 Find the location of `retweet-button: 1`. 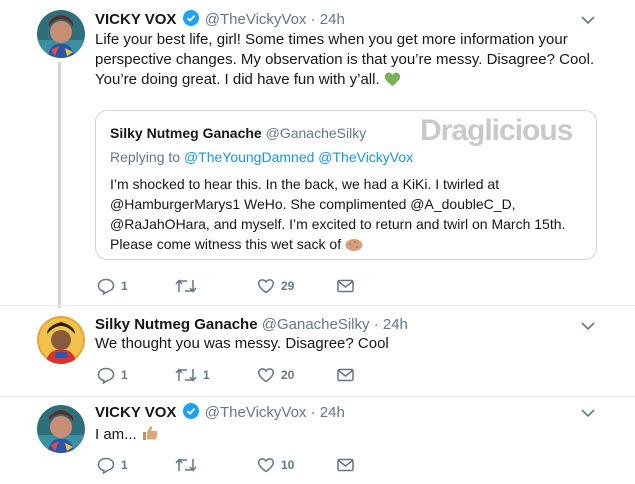

retweet-button: 1 is located at coordinates (192, 375).